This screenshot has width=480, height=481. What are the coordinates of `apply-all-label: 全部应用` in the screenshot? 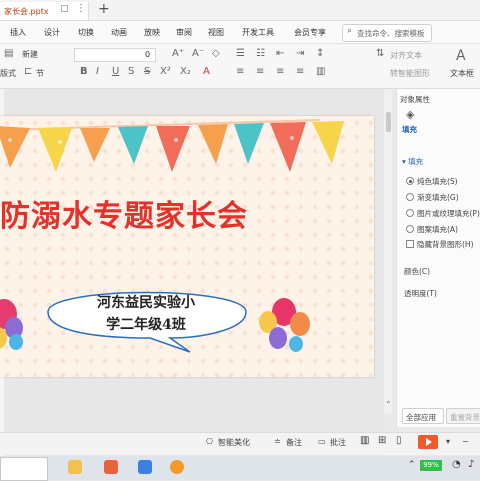 It's located at (421, 417).